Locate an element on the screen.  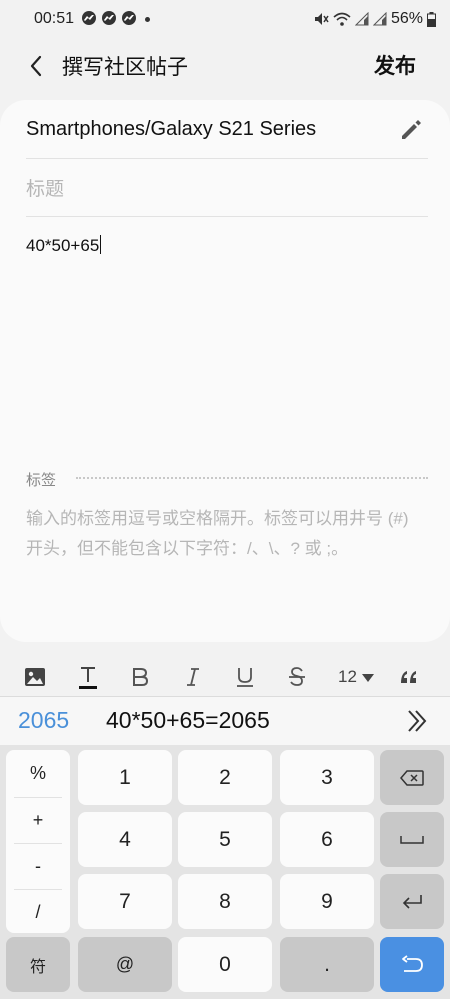
newline-icon is located at coordinates (412, 901).